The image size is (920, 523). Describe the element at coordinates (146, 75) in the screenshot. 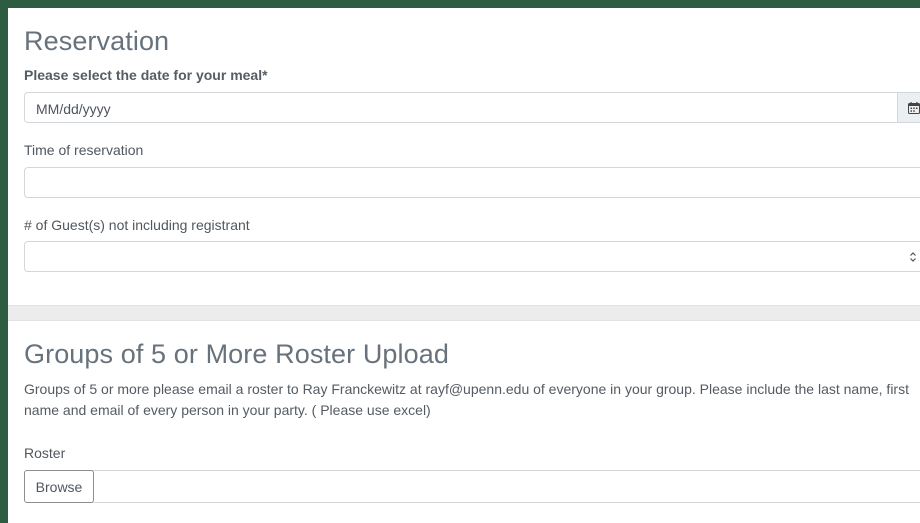

I see `date-label: Please select the date for your meal*` at that location.